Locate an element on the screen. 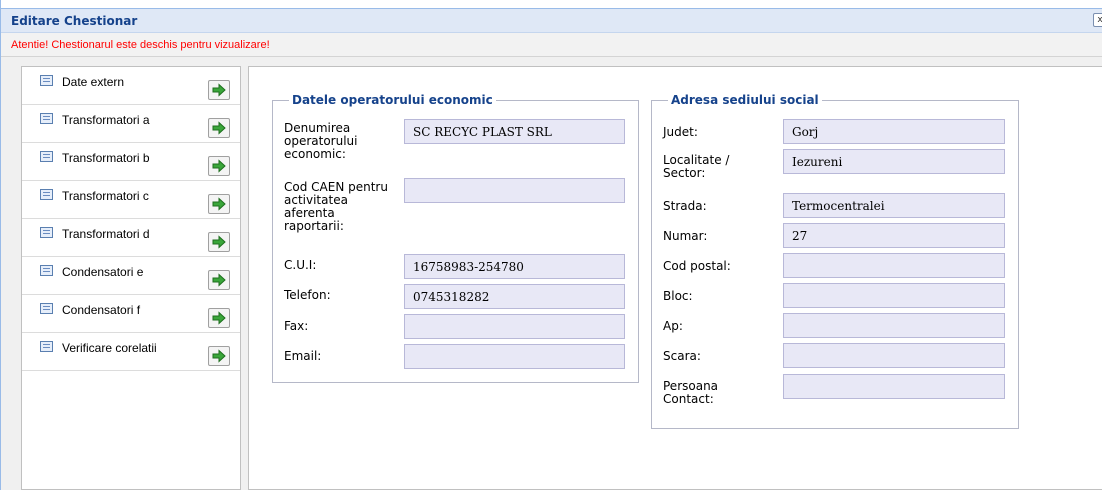 The image size is (1102, 490). cui-input: 16758983-254780 is located at coordinates (514, 266).